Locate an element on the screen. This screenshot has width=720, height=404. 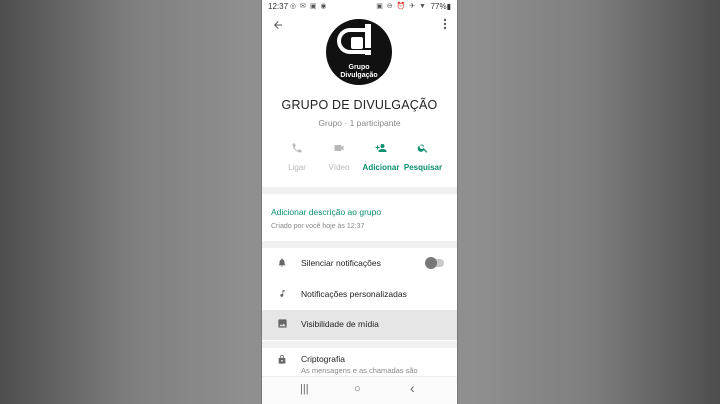
person-add-icon is located at coordinates (381, 150).